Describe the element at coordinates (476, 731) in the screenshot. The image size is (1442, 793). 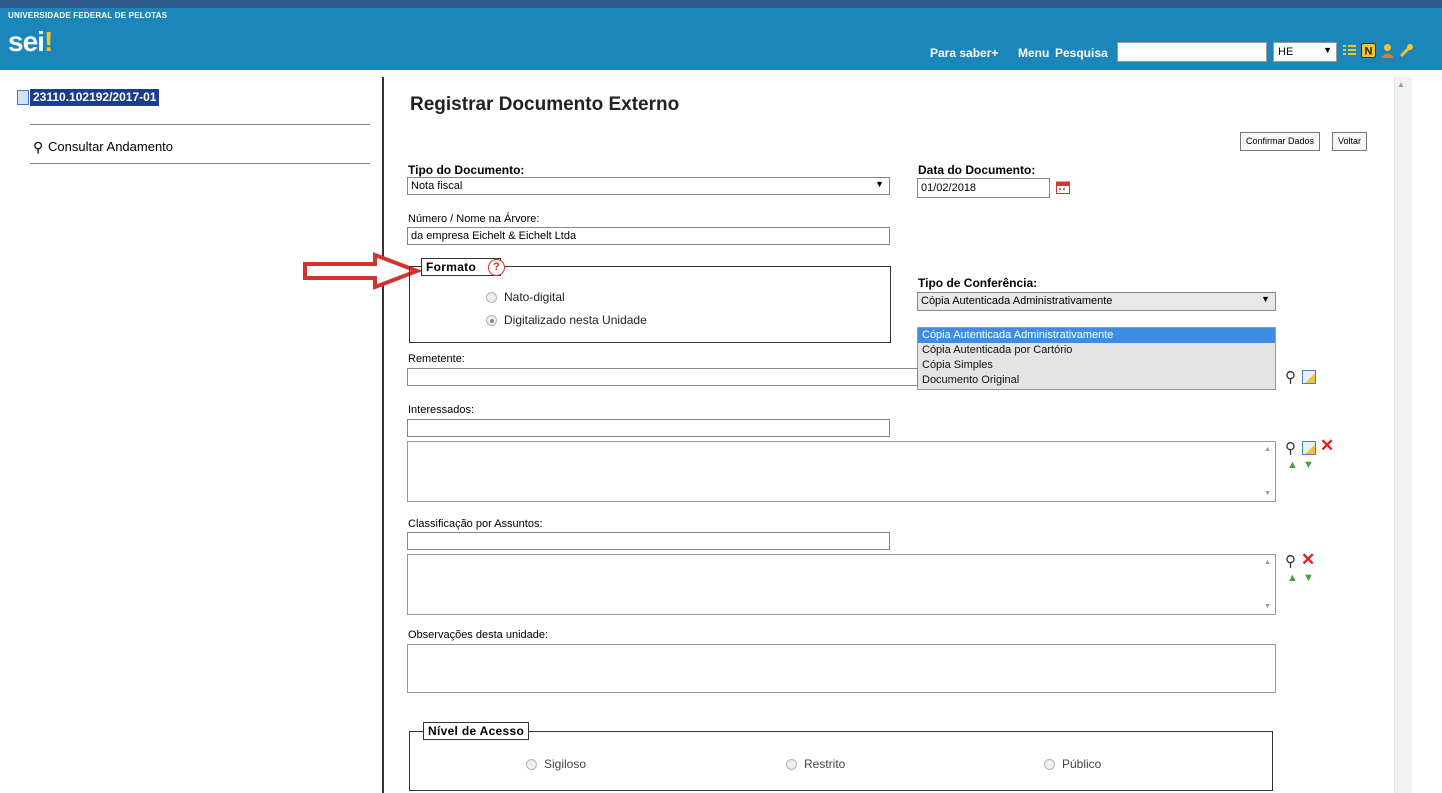
I see `nivel-acesso-legend: Nível de Acesso` at that location.